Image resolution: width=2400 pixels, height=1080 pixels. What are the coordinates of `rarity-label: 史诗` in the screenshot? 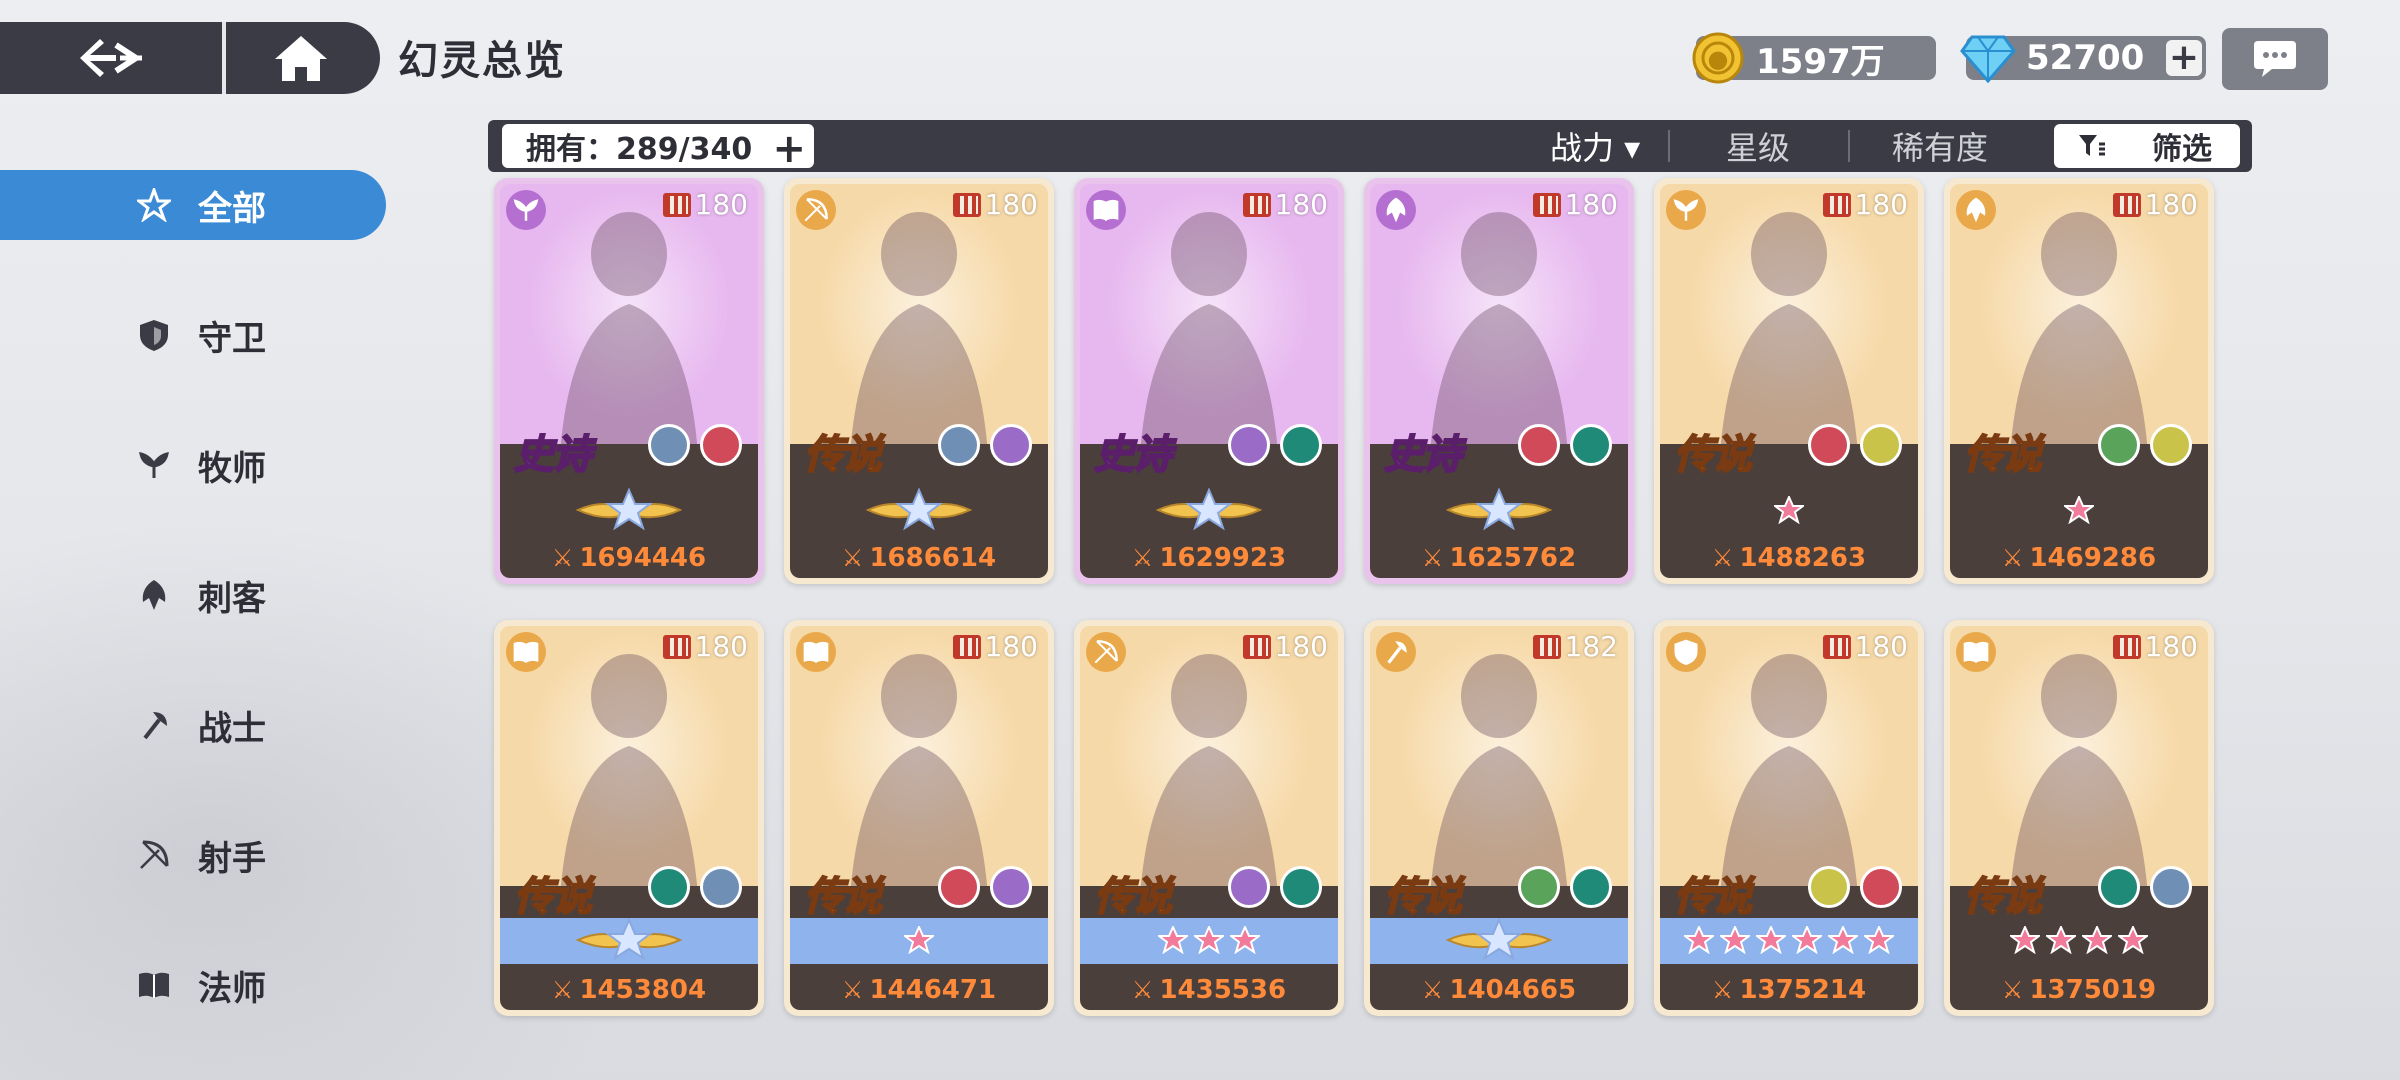 It's located at (1423, 455).